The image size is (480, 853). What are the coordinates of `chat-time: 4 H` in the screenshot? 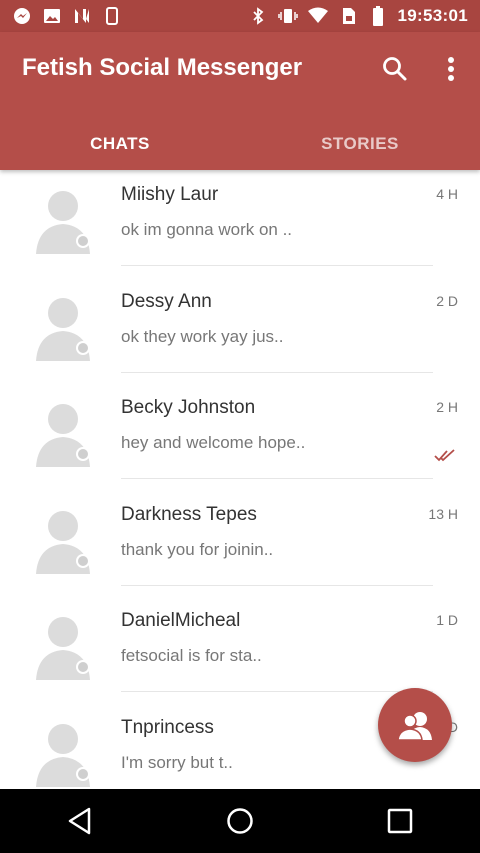 It's located at (447, 194).